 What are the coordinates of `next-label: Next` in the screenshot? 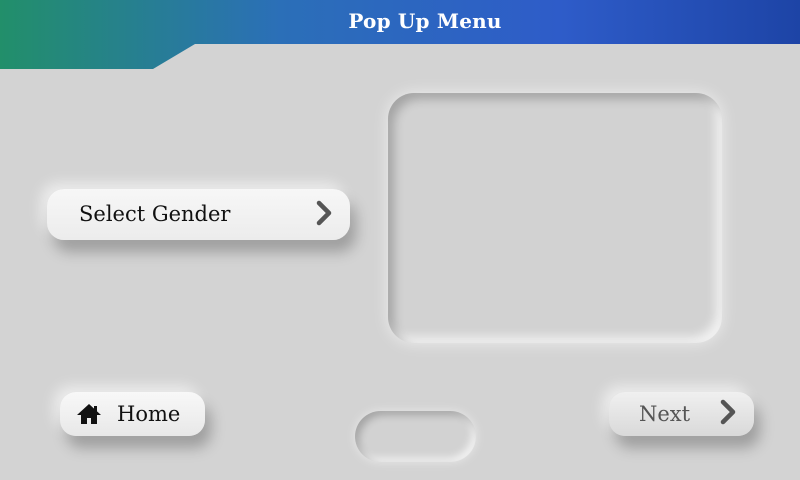 It's located at (665, 414).